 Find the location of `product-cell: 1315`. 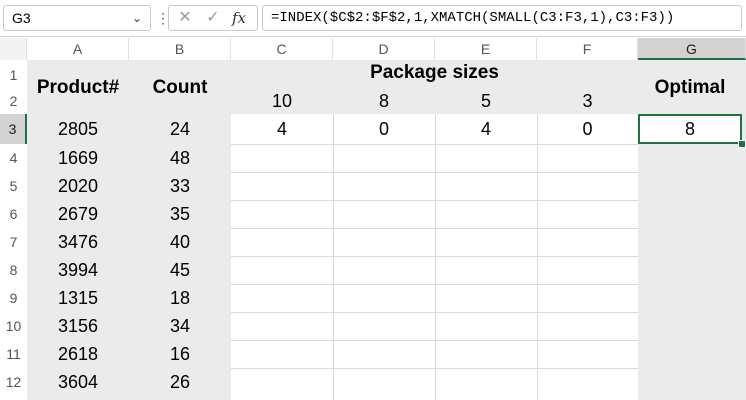

product-cell: 1315 is located at coordinates (78, 298).